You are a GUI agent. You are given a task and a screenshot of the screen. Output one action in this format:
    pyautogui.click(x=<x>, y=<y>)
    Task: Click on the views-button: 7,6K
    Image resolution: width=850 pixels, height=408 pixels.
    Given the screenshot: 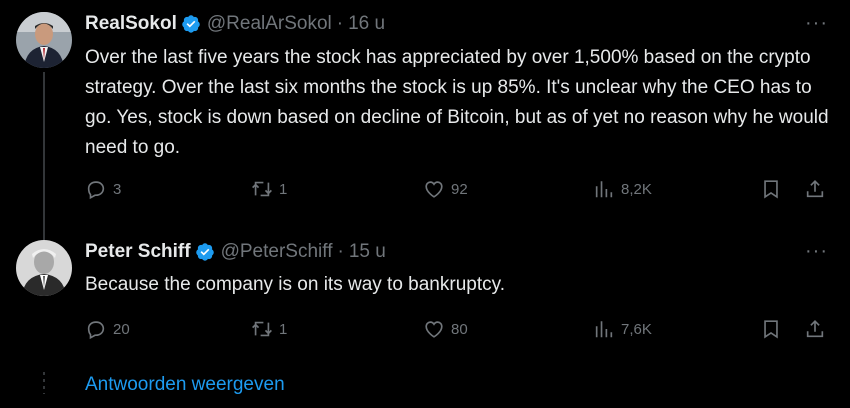 What is the action you would take?
    pyautogui.click(x=622, y=329)
    